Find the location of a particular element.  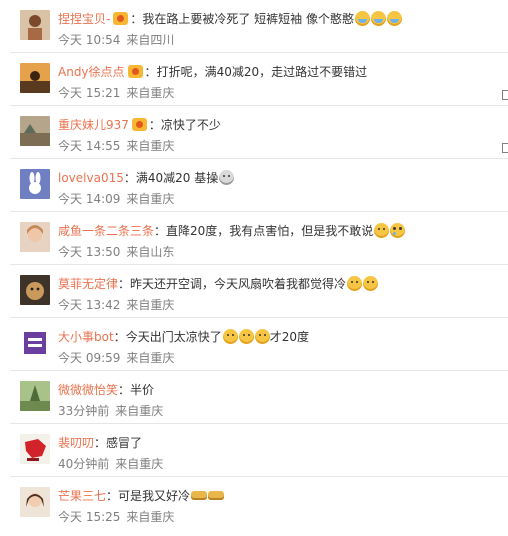

comment-time: 今天 15:25 is located at coordinates (89, 517).